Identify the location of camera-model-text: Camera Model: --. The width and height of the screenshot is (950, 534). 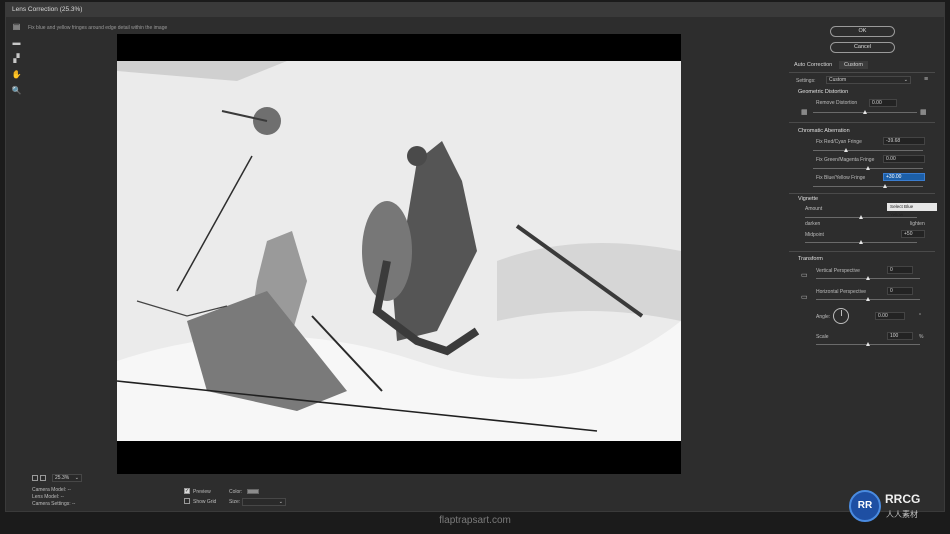
(51, 490).